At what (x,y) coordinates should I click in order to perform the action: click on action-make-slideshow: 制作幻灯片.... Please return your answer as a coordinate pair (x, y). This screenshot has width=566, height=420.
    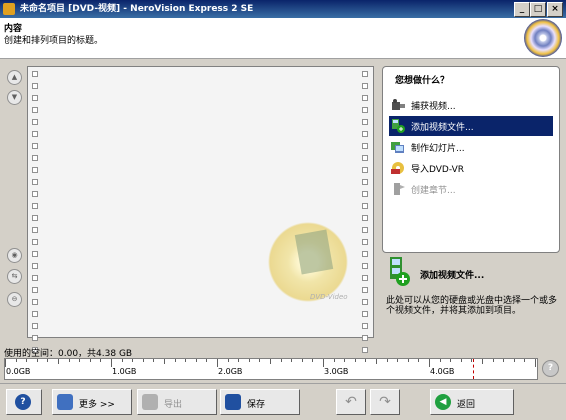
    Looking at the image, I should click on (471, 147).